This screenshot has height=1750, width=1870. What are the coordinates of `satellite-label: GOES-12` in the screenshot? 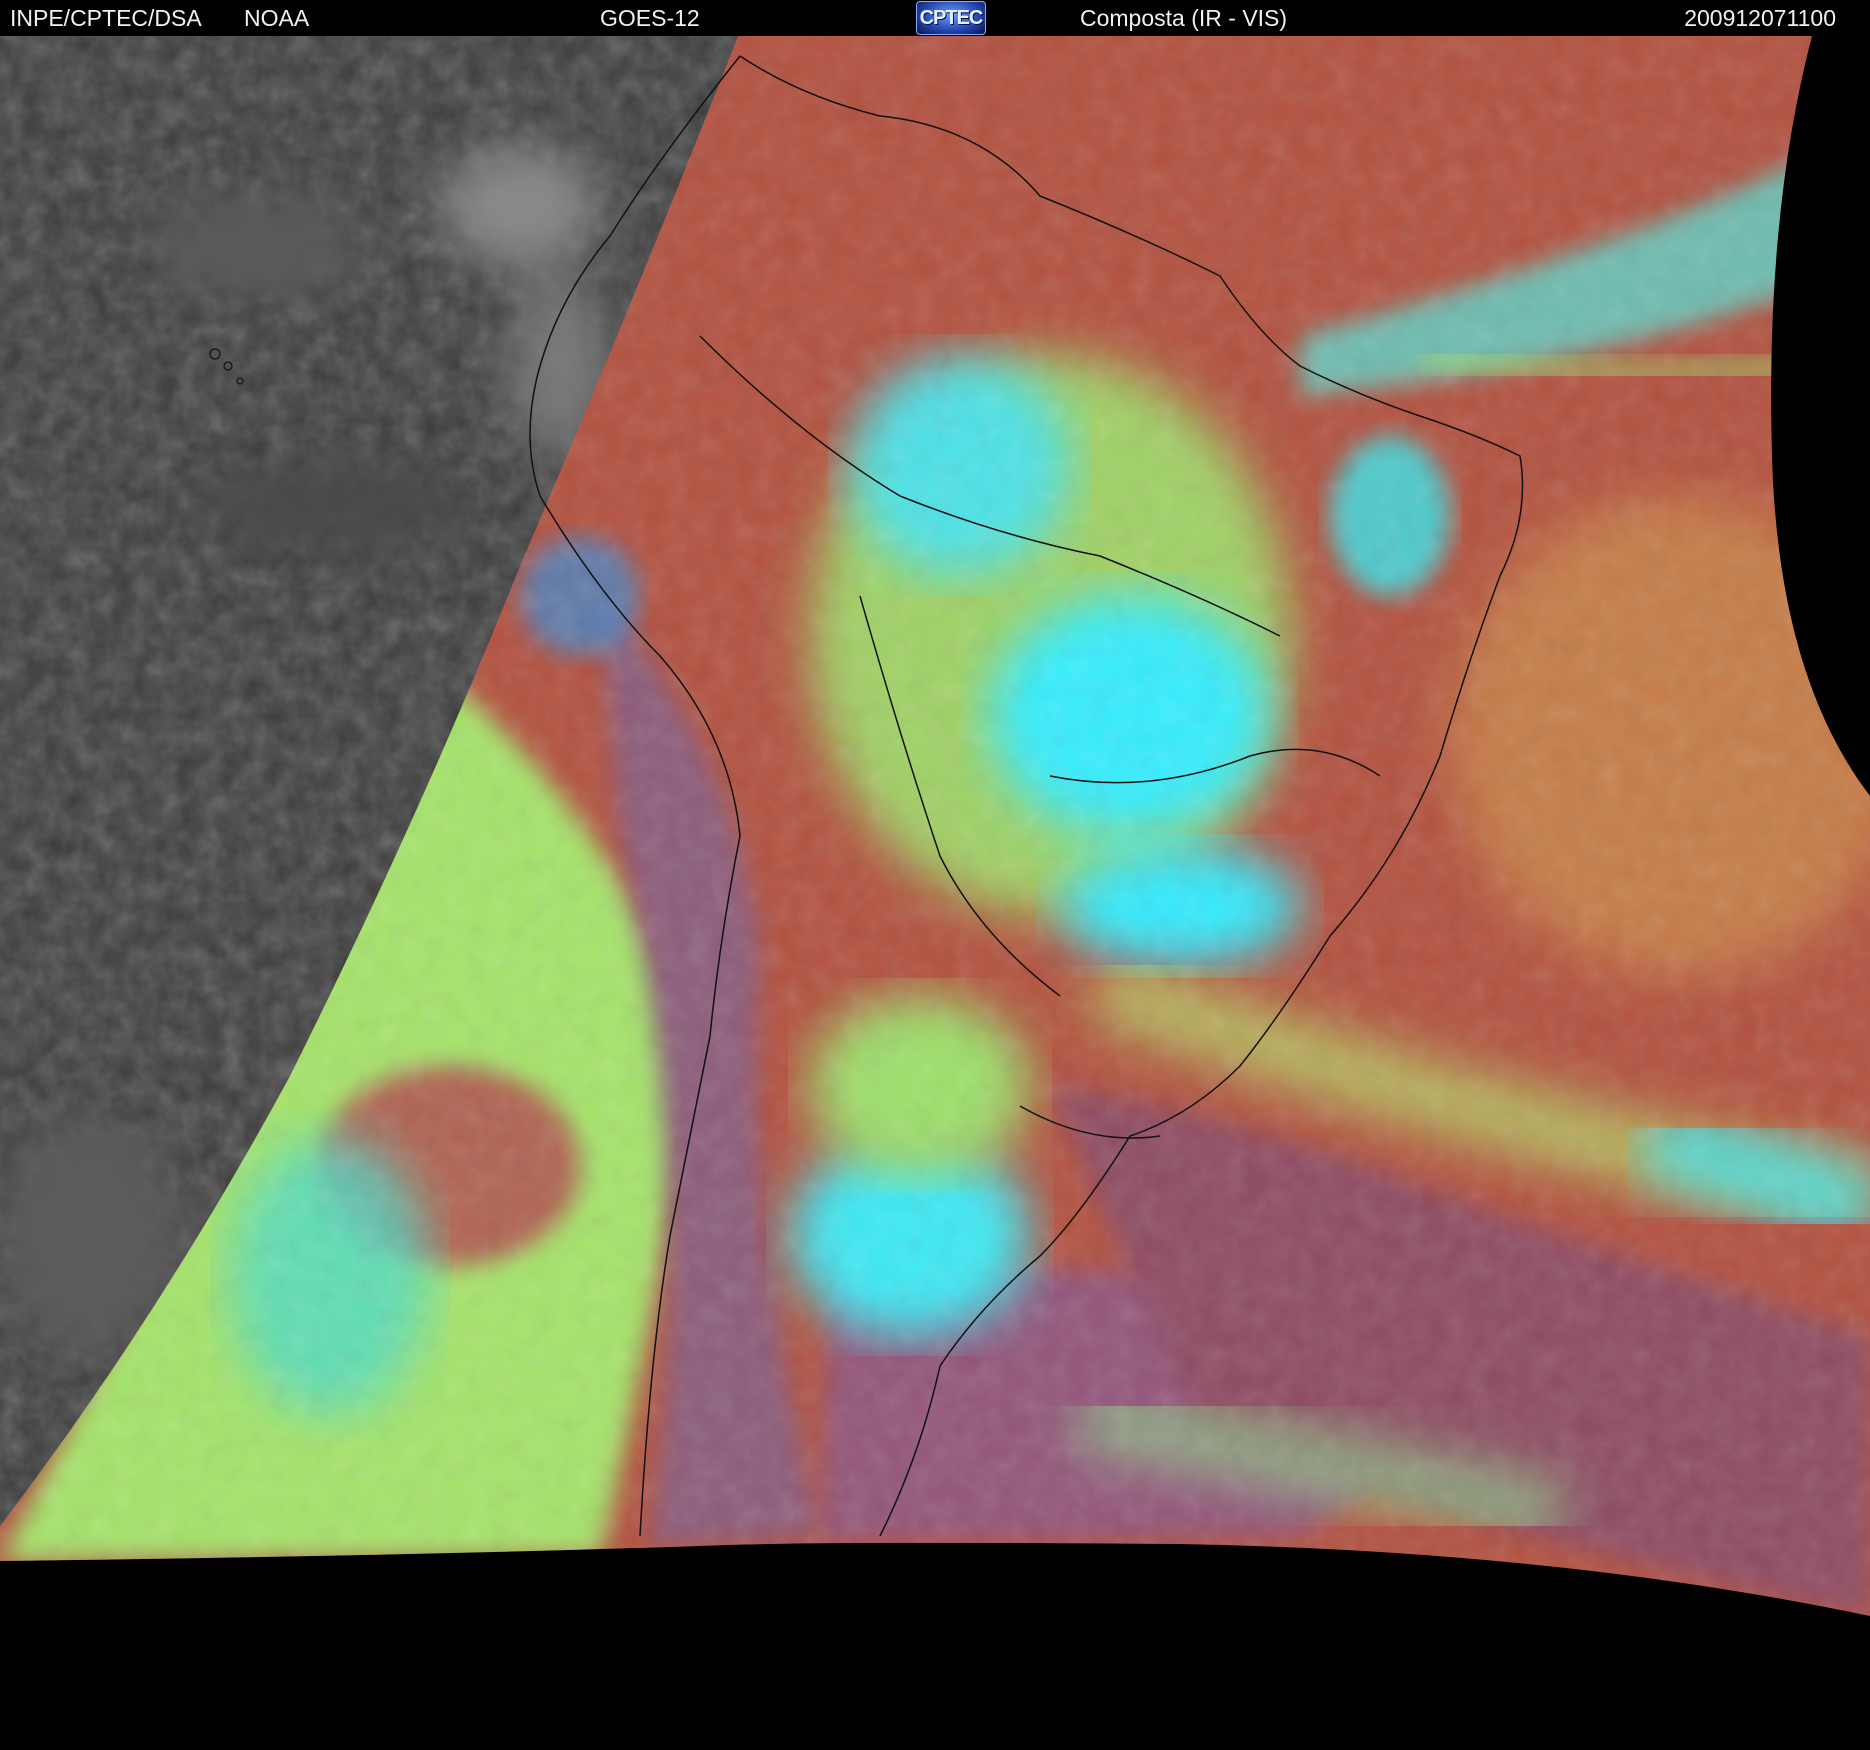 It's located at (650, 18).